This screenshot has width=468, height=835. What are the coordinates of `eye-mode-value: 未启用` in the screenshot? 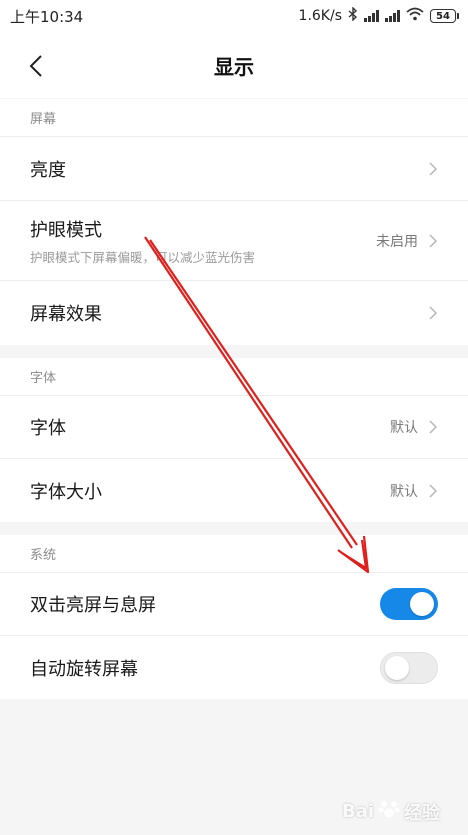 It's located at (397, 241).